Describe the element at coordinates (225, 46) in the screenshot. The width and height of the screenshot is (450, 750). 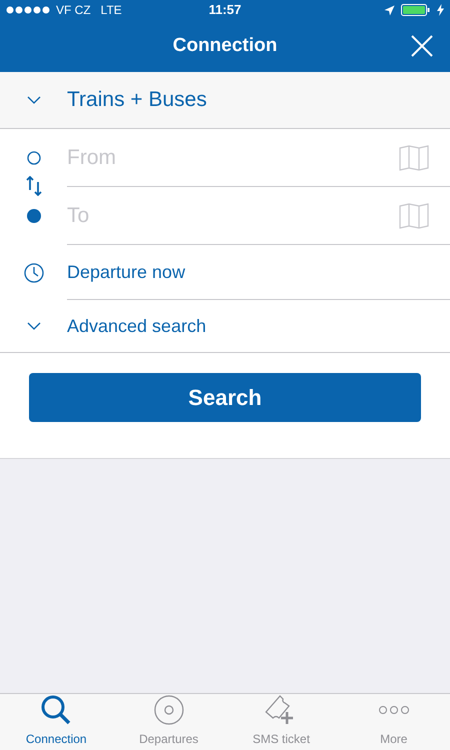
I see `header-title: Connection` at that location.